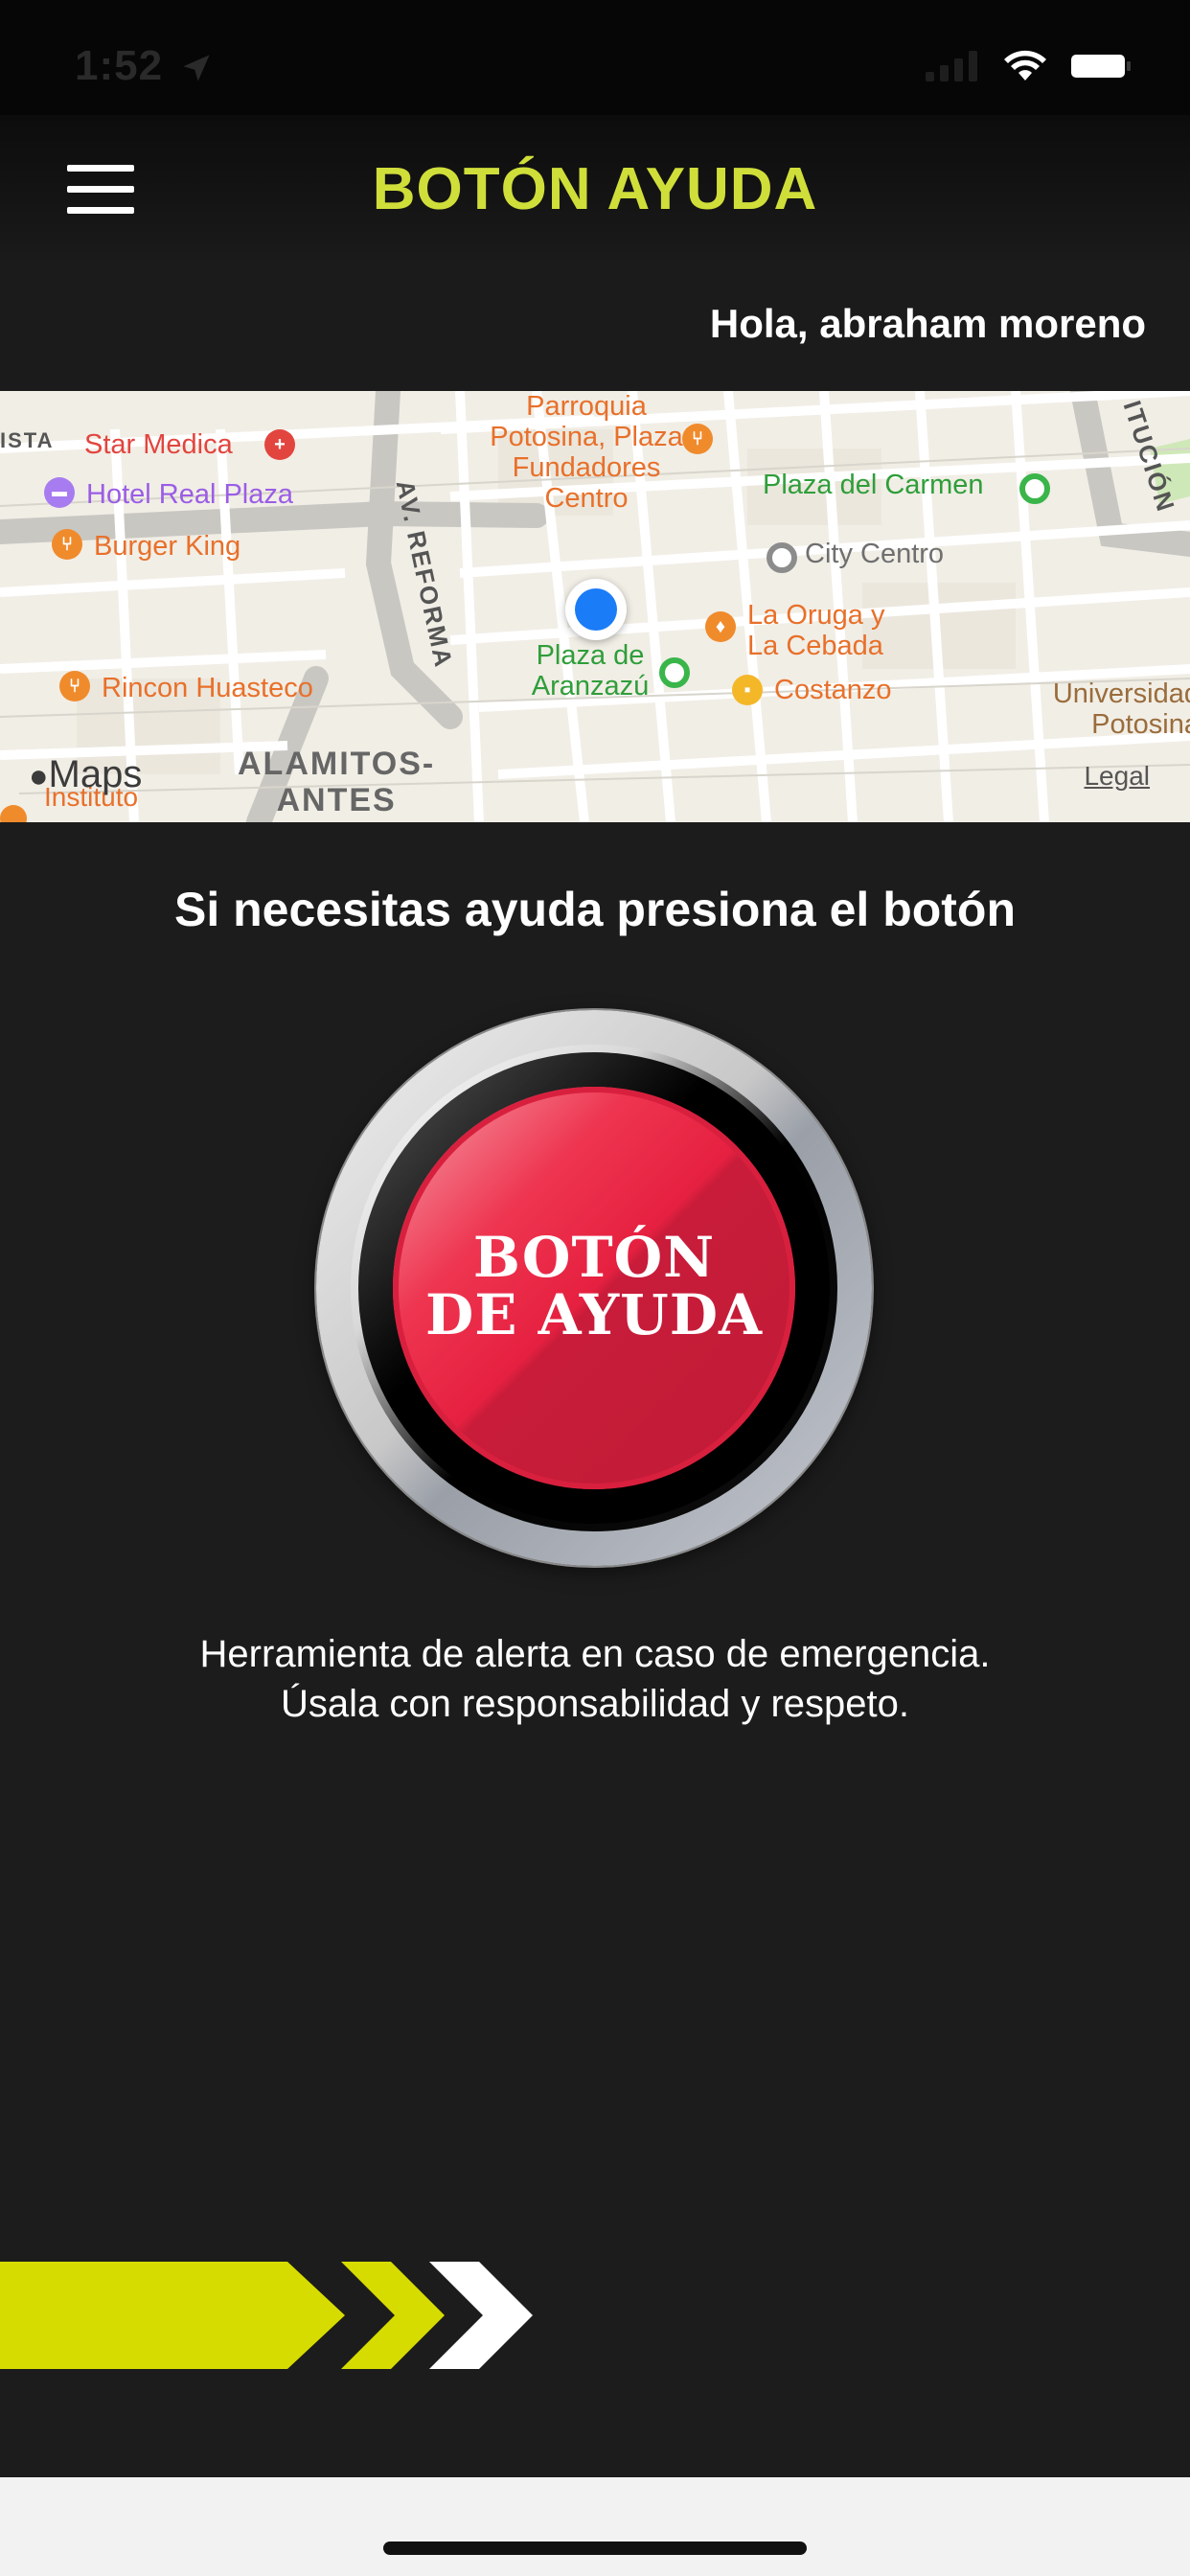 This screenshot has height=2576, width=1190. Describe the element at coordinates (279, 444) in the screenshot. I see `hospital-icon: +` at that location.